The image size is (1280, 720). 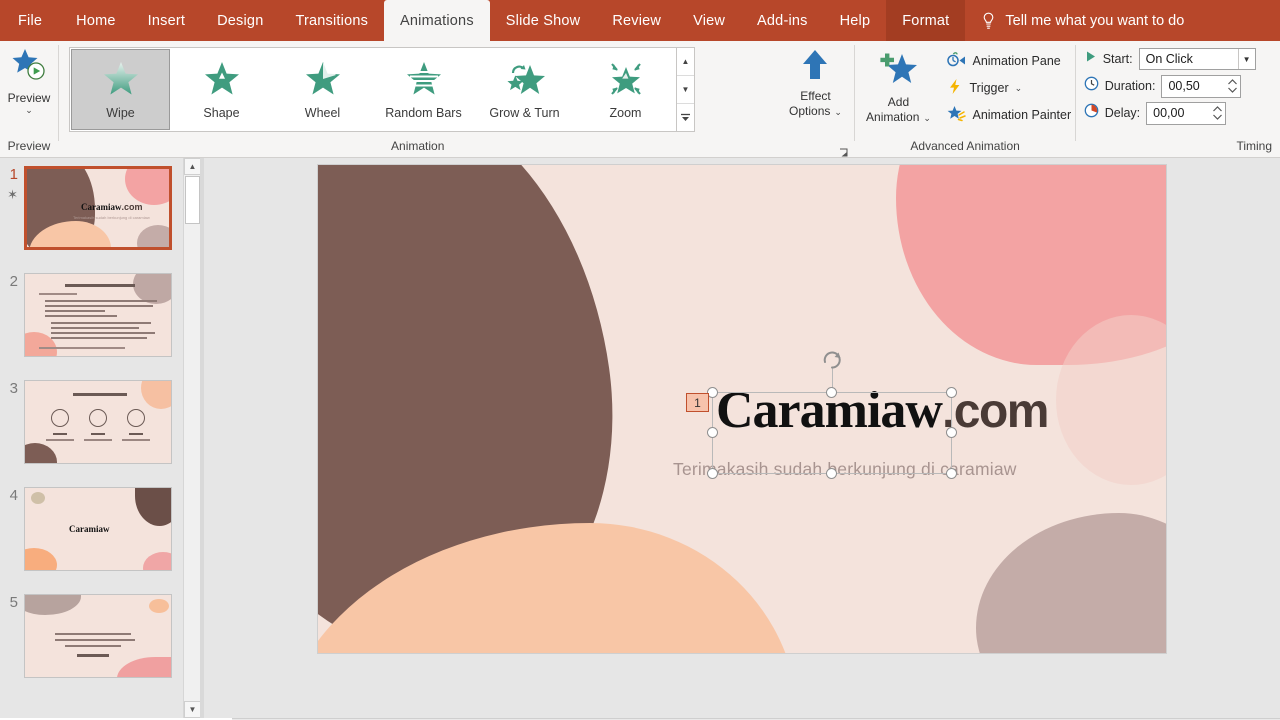 I want to click on tab-slide-show-label: Slide Show, so click(x=543, y=20).